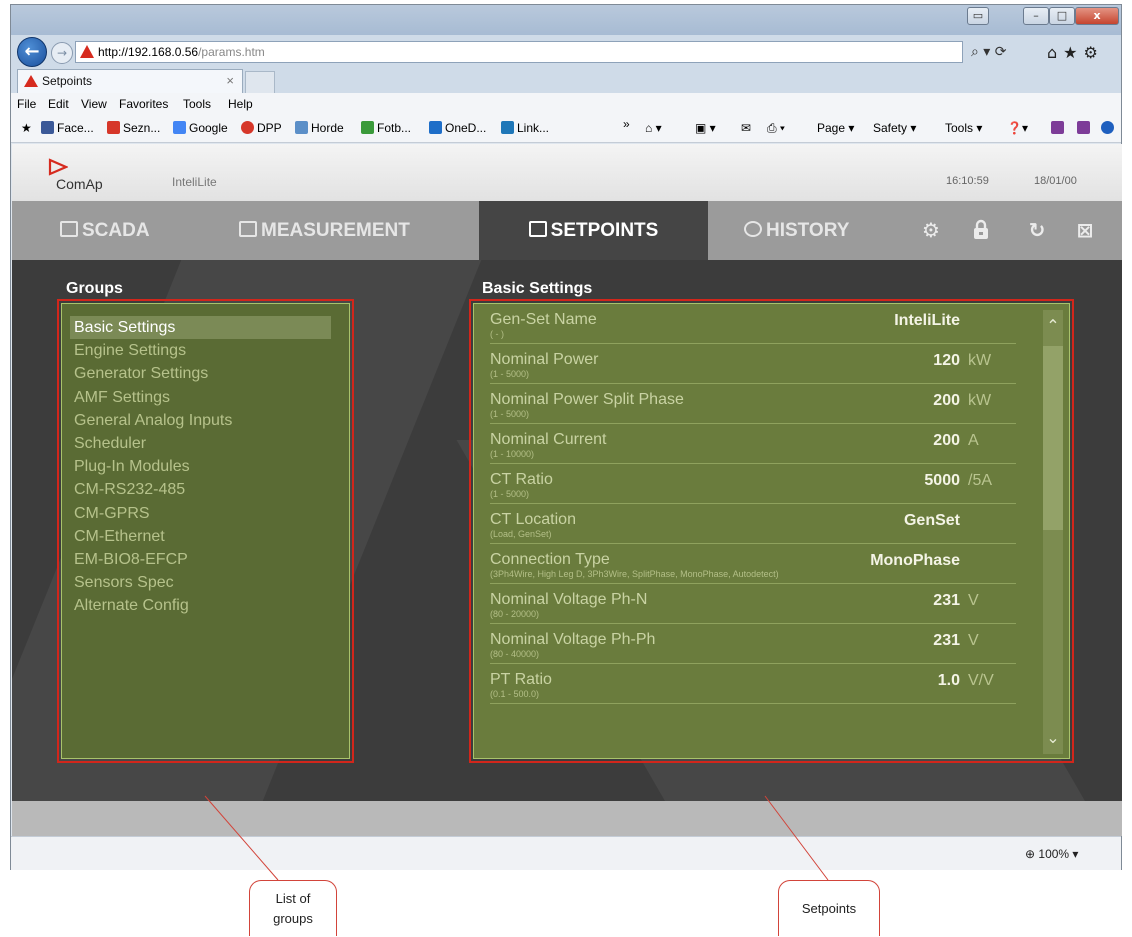 The width and height of the screenshot is (1132, 937). What do you see at coordinates (566, 853) in the screenshot?
I see `status-bar: ⊕ 100% ▾` at bounding box center [566, 853].